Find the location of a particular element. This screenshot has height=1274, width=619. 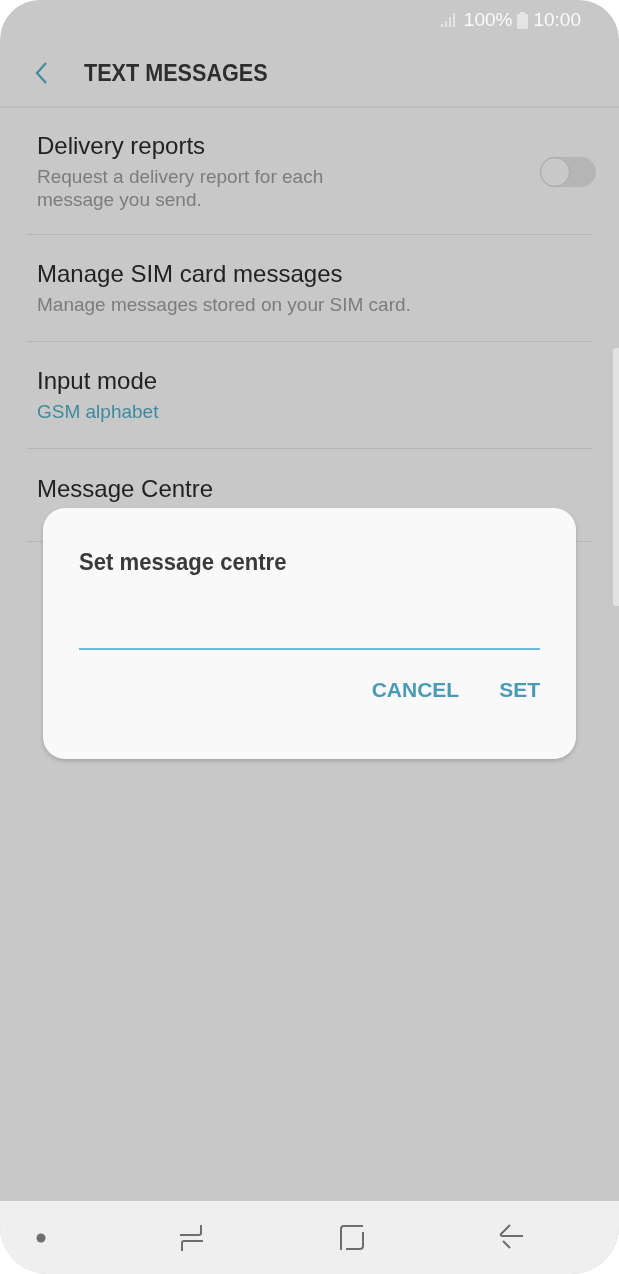

home-button is located at coordinates (351, 1237).